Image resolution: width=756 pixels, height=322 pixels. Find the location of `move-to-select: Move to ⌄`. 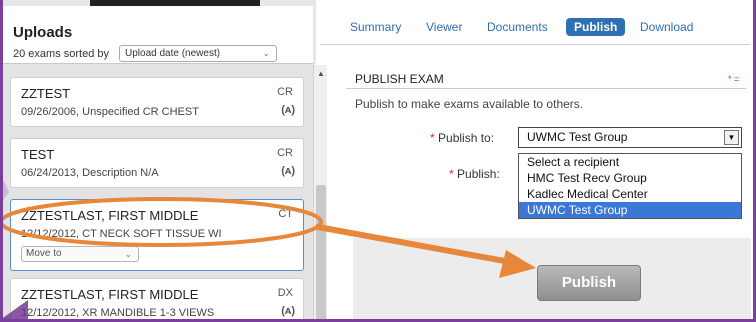

move-to-select: Move to ⌄ is located at coordinates (80, 254).